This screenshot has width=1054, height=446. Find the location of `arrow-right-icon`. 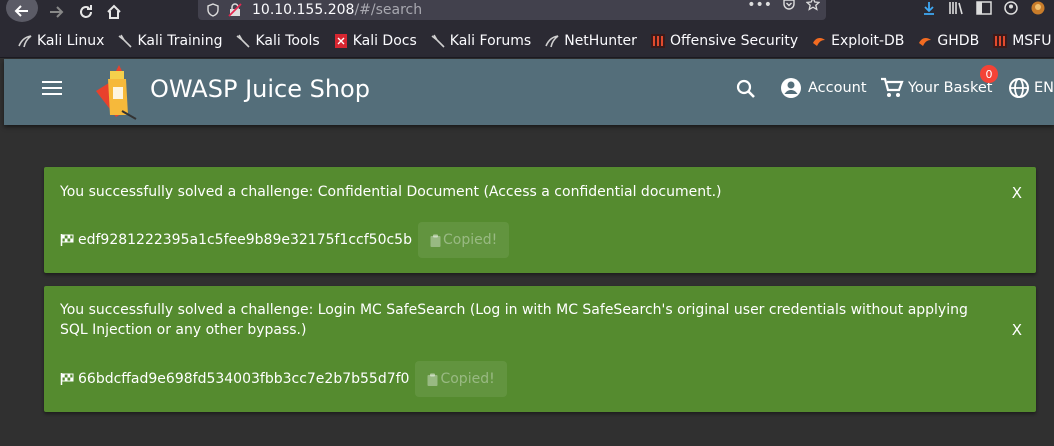

arrow-right-icon is located at coordinates (57, 12).